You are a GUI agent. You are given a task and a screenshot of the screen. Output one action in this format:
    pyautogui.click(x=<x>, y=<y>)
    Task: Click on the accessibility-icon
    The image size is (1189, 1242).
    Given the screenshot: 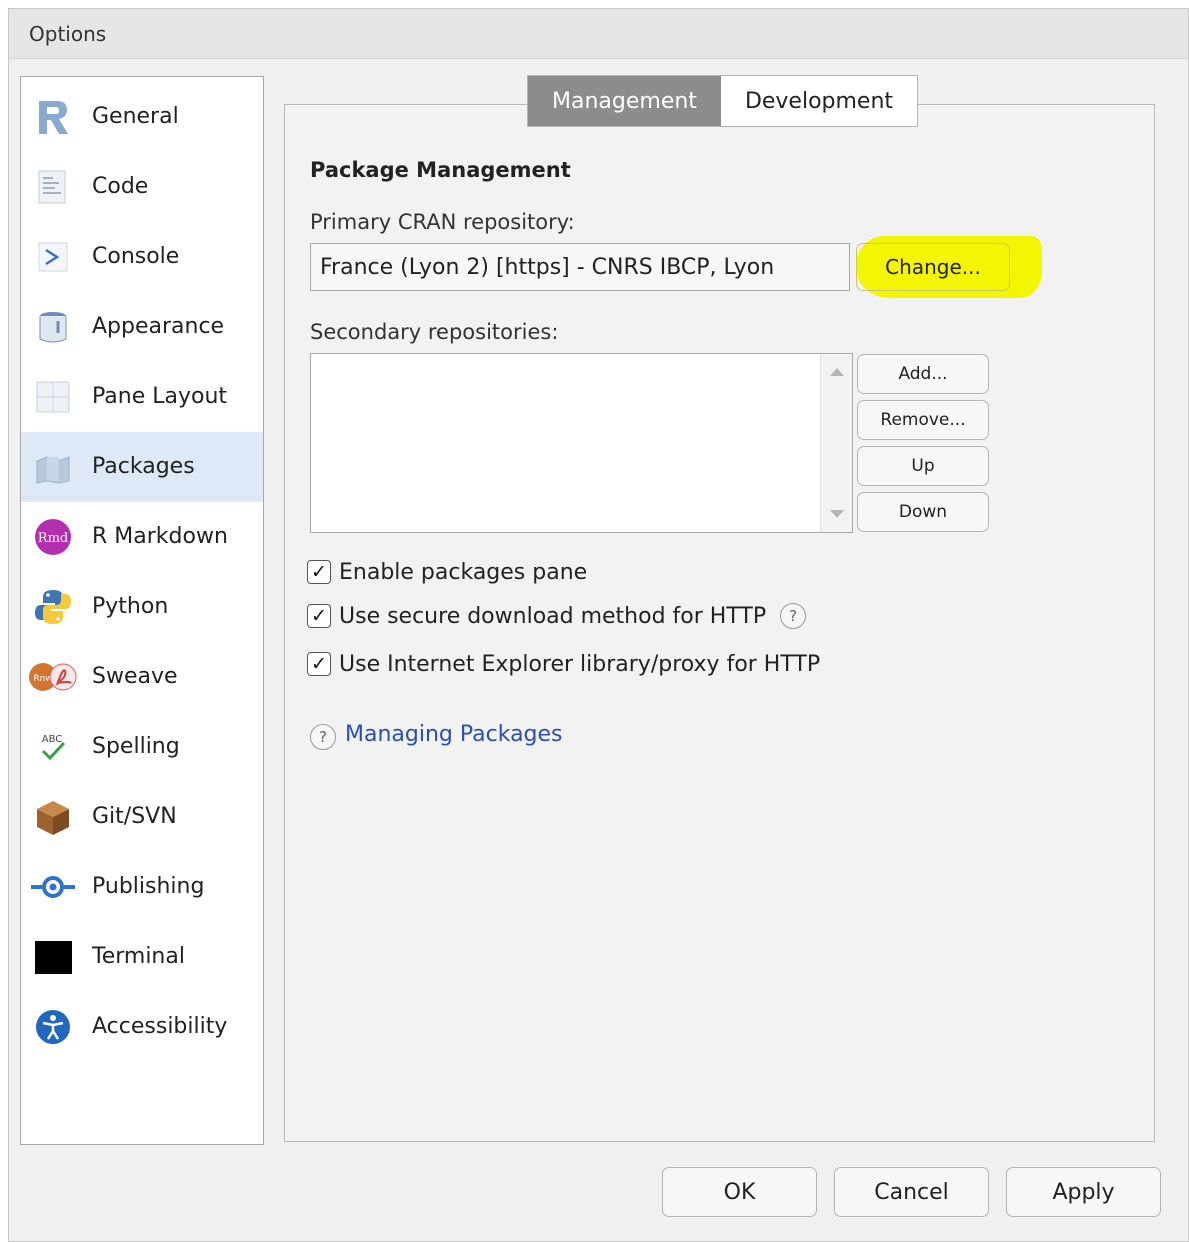 What is the action you would take?
    pyautogui.click(x=53, y=1027)
    